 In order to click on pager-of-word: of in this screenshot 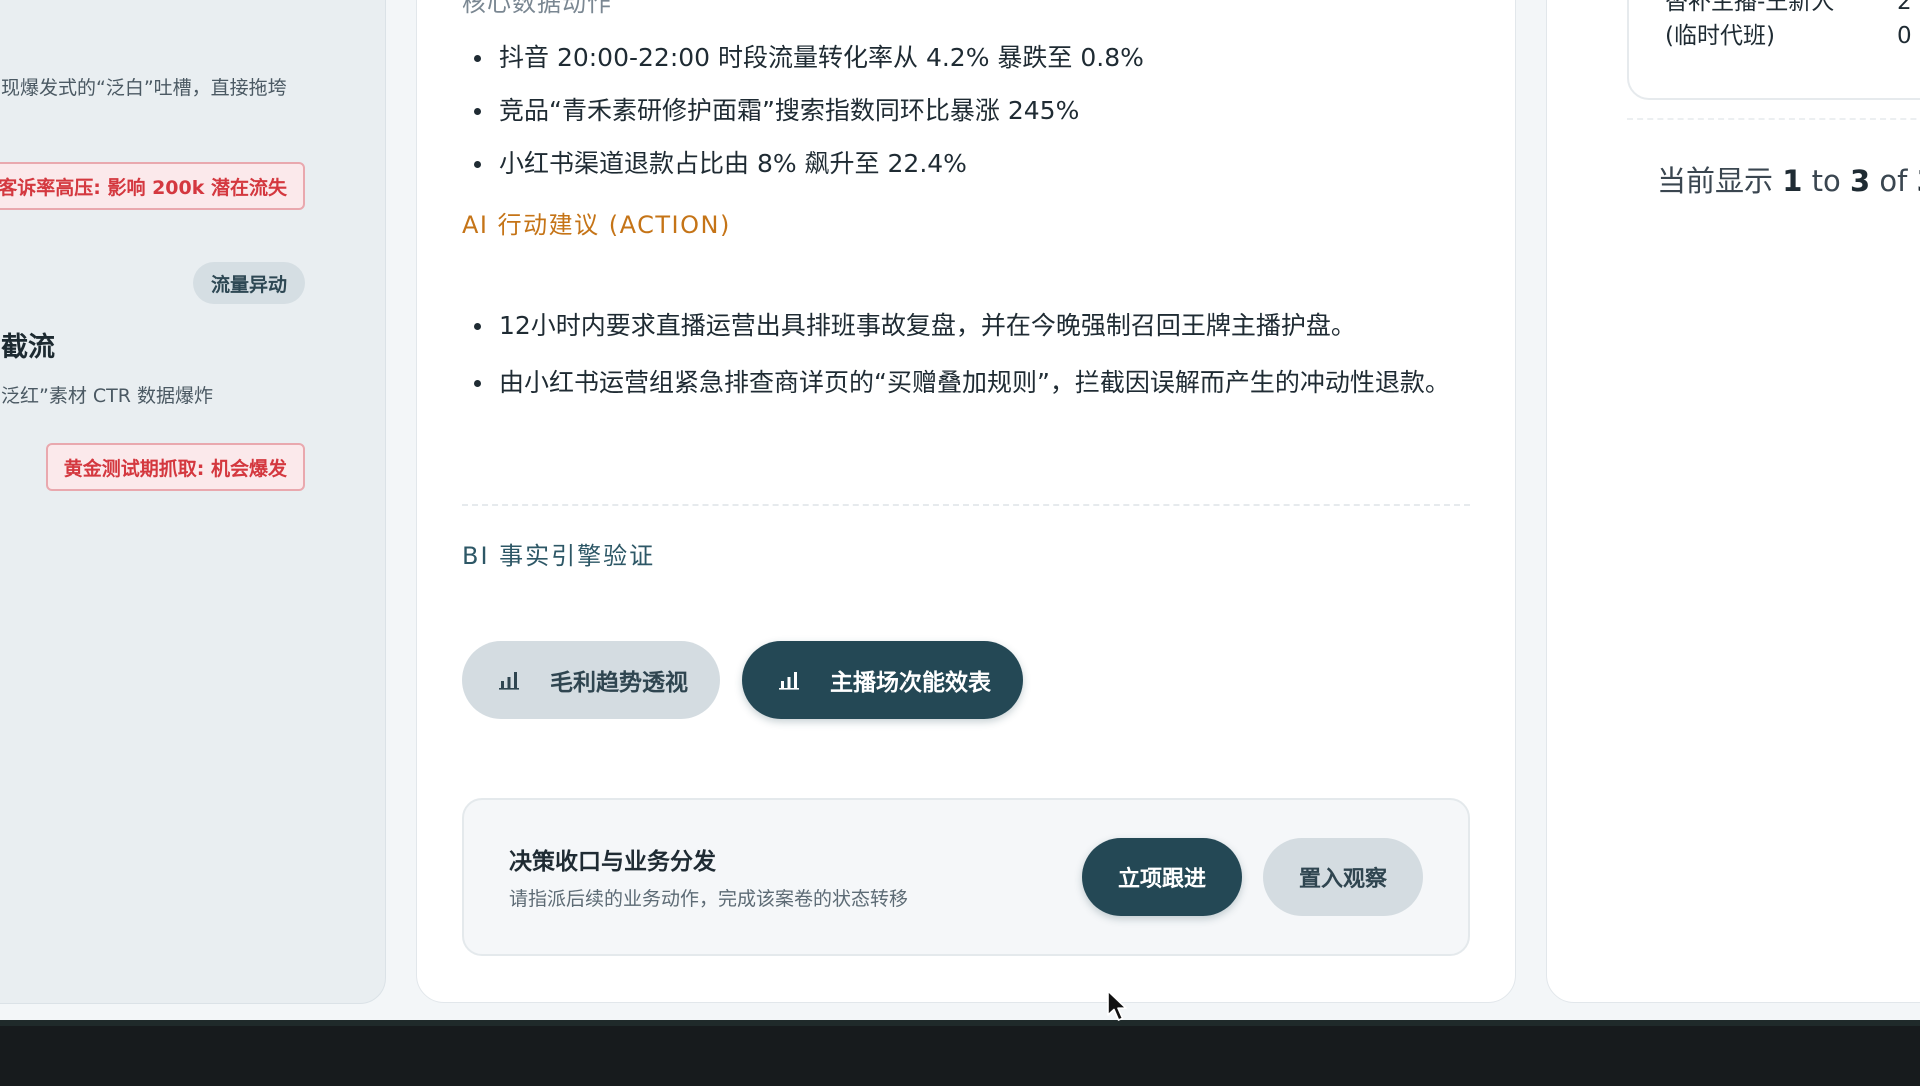, I will do `click(1893, 181)`.